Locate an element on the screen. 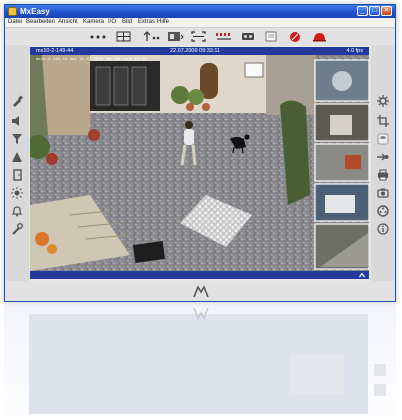 This screenshot has width=402, height=420. timestamp: 22.07.2009 09:33:11 is located at coordinates (195, 51).